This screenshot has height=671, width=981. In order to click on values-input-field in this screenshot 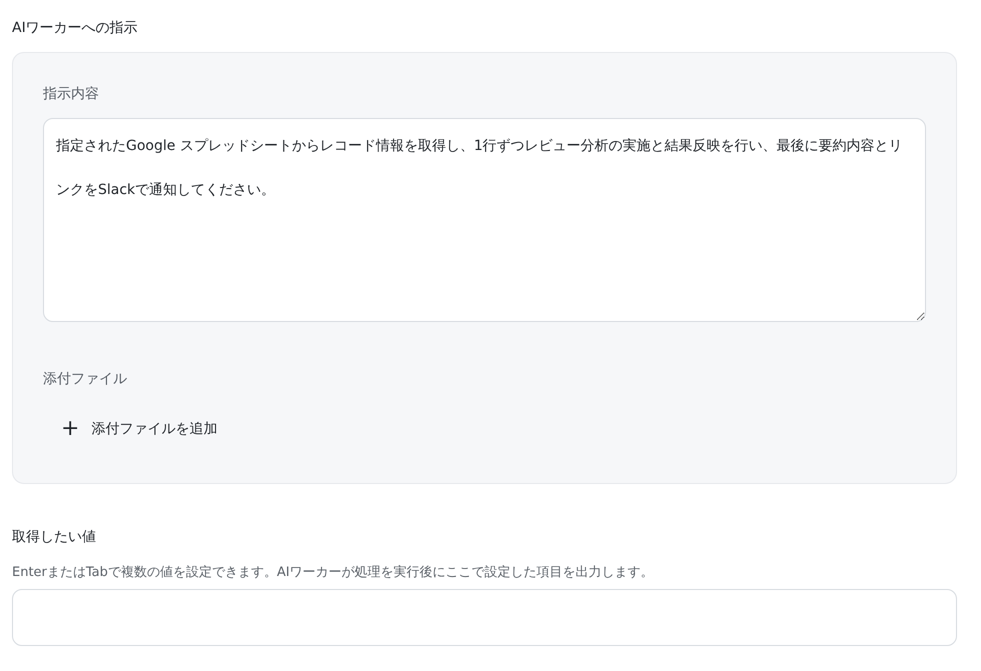, I will do `click(484, 617)`.